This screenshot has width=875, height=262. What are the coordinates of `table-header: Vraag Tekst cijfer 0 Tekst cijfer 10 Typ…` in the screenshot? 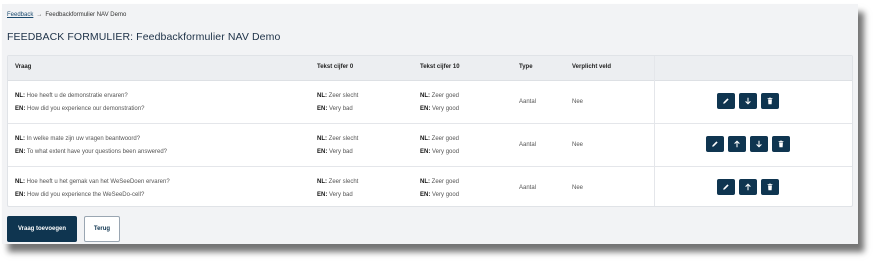 It's located at (430, 68).